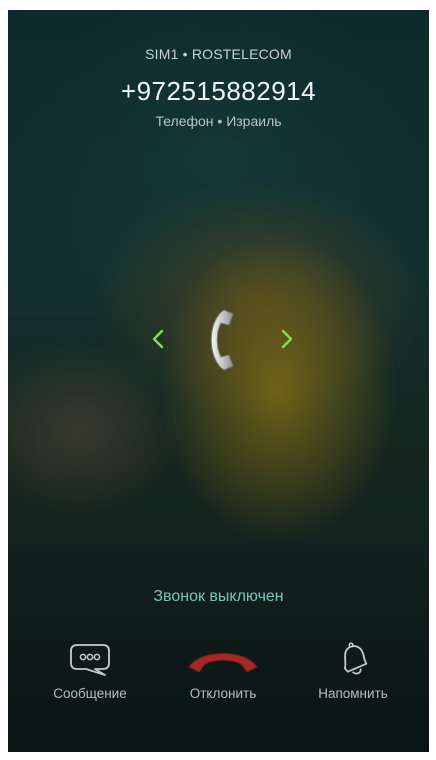 The width and height of the screenshot is (436, 760). I want to click on decline-button: Отклонить, so click(223, 670).